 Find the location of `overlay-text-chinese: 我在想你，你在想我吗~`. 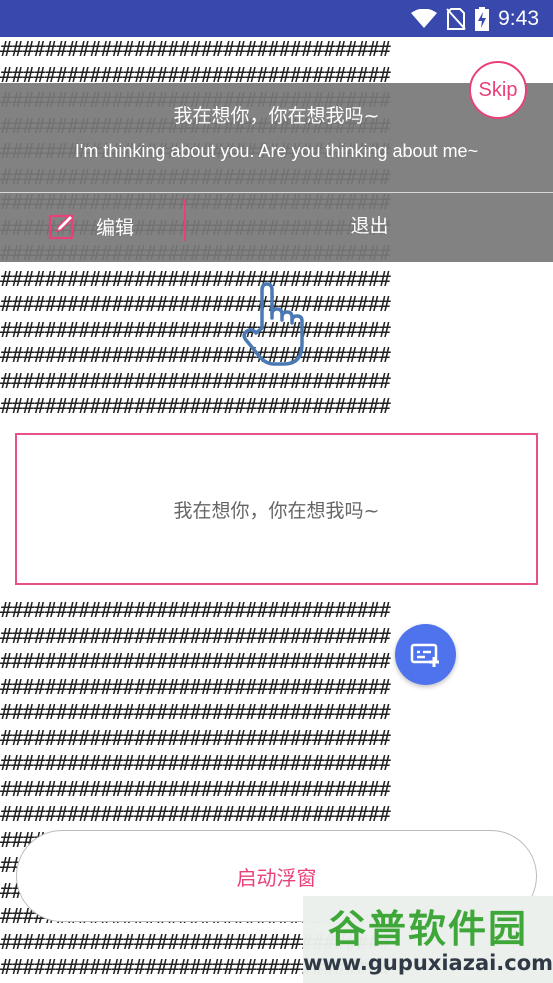

overlay-text-chinese: 我在想你，你在想我吗~ is located at coordinates (276, 116).